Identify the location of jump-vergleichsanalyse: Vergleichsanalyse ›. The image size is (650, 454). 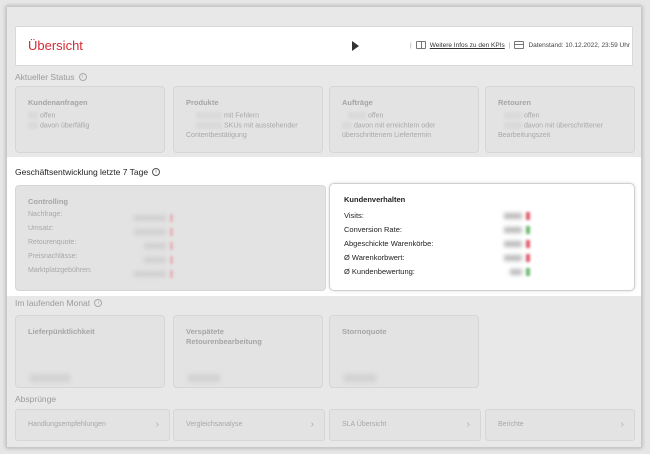
(249, 425).